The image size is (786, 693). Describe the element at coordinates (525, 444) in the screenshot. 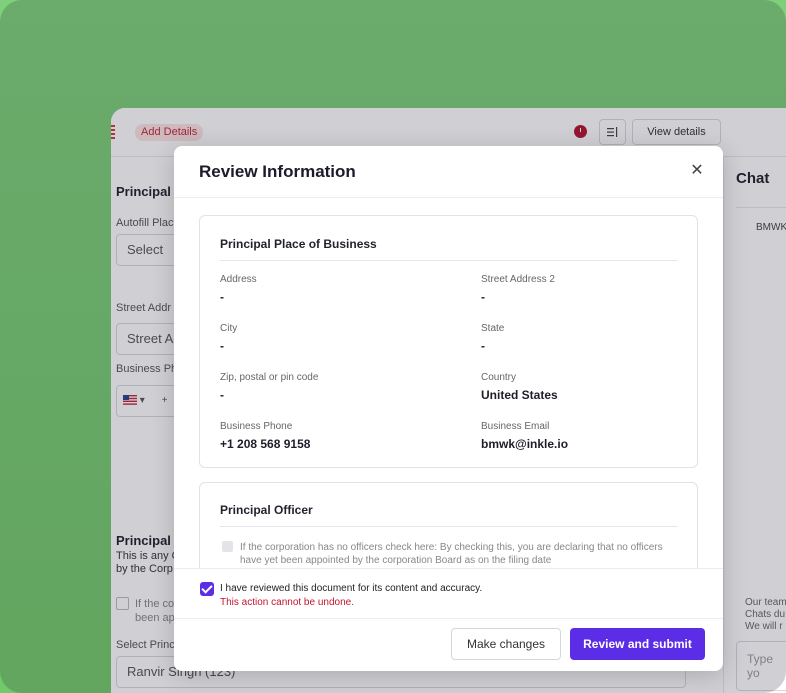

I see `email-value: bmwk@inkle.io` at that location.